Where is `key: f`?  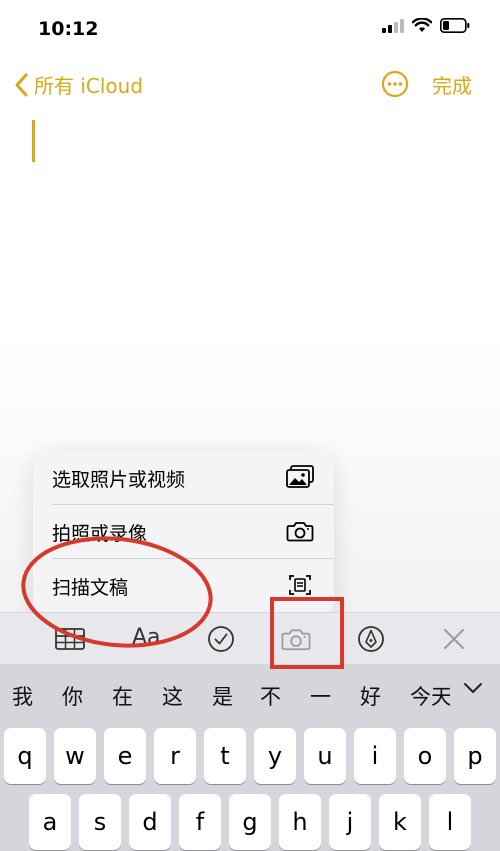 key: f is located at coordinates (200, 822).